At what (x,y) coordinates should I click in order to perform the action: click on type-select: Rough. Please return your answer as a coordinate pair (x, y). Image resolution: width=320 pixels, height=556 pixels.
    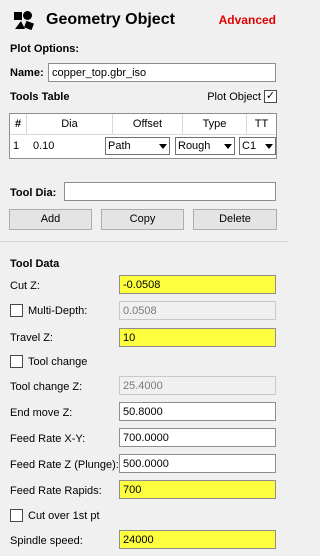
    Looking at the image, I should click on (205, 146).